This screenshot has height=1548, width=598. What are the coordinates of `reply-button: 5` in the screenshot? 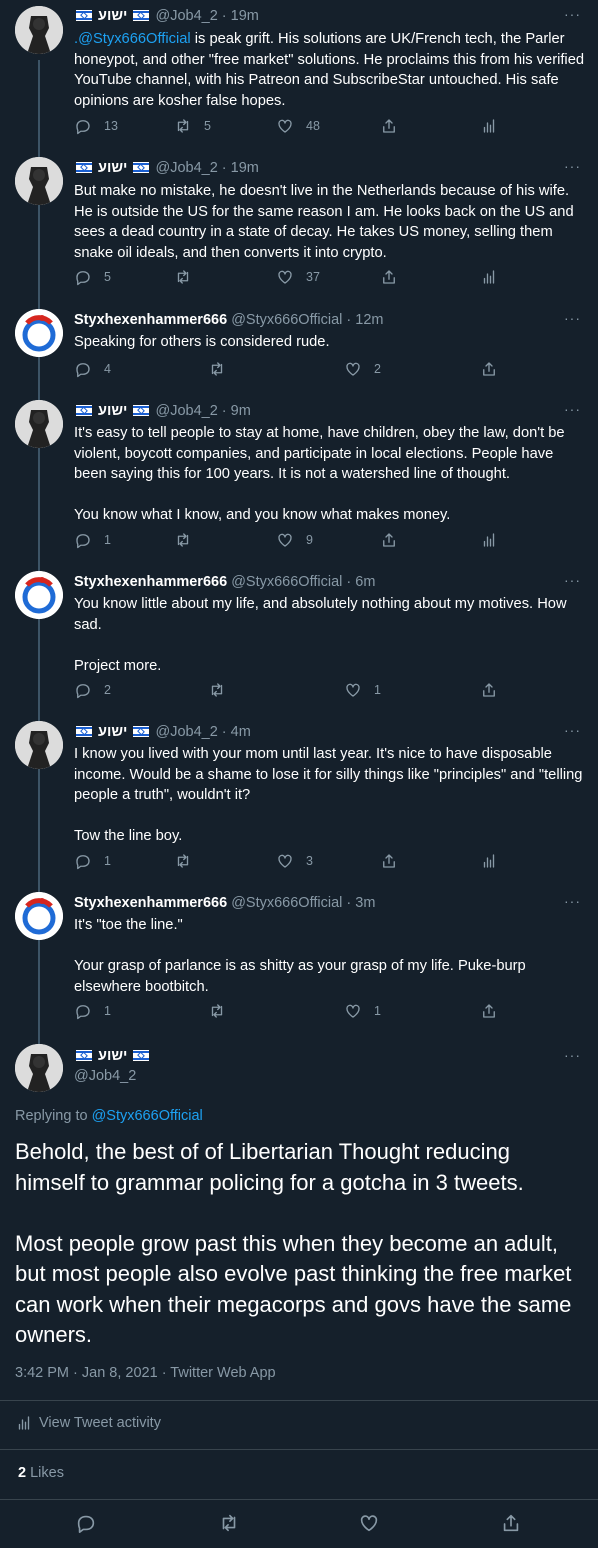 It's located at (92, 277).